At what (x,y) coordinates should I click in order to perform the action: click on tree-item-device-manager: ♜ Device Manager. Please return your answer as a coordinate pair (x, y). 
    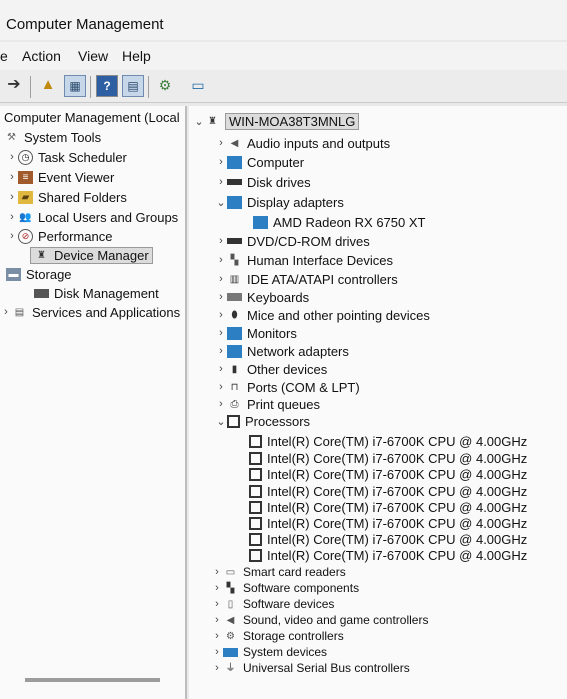
    Looking at the image, I should click on (91, 255).